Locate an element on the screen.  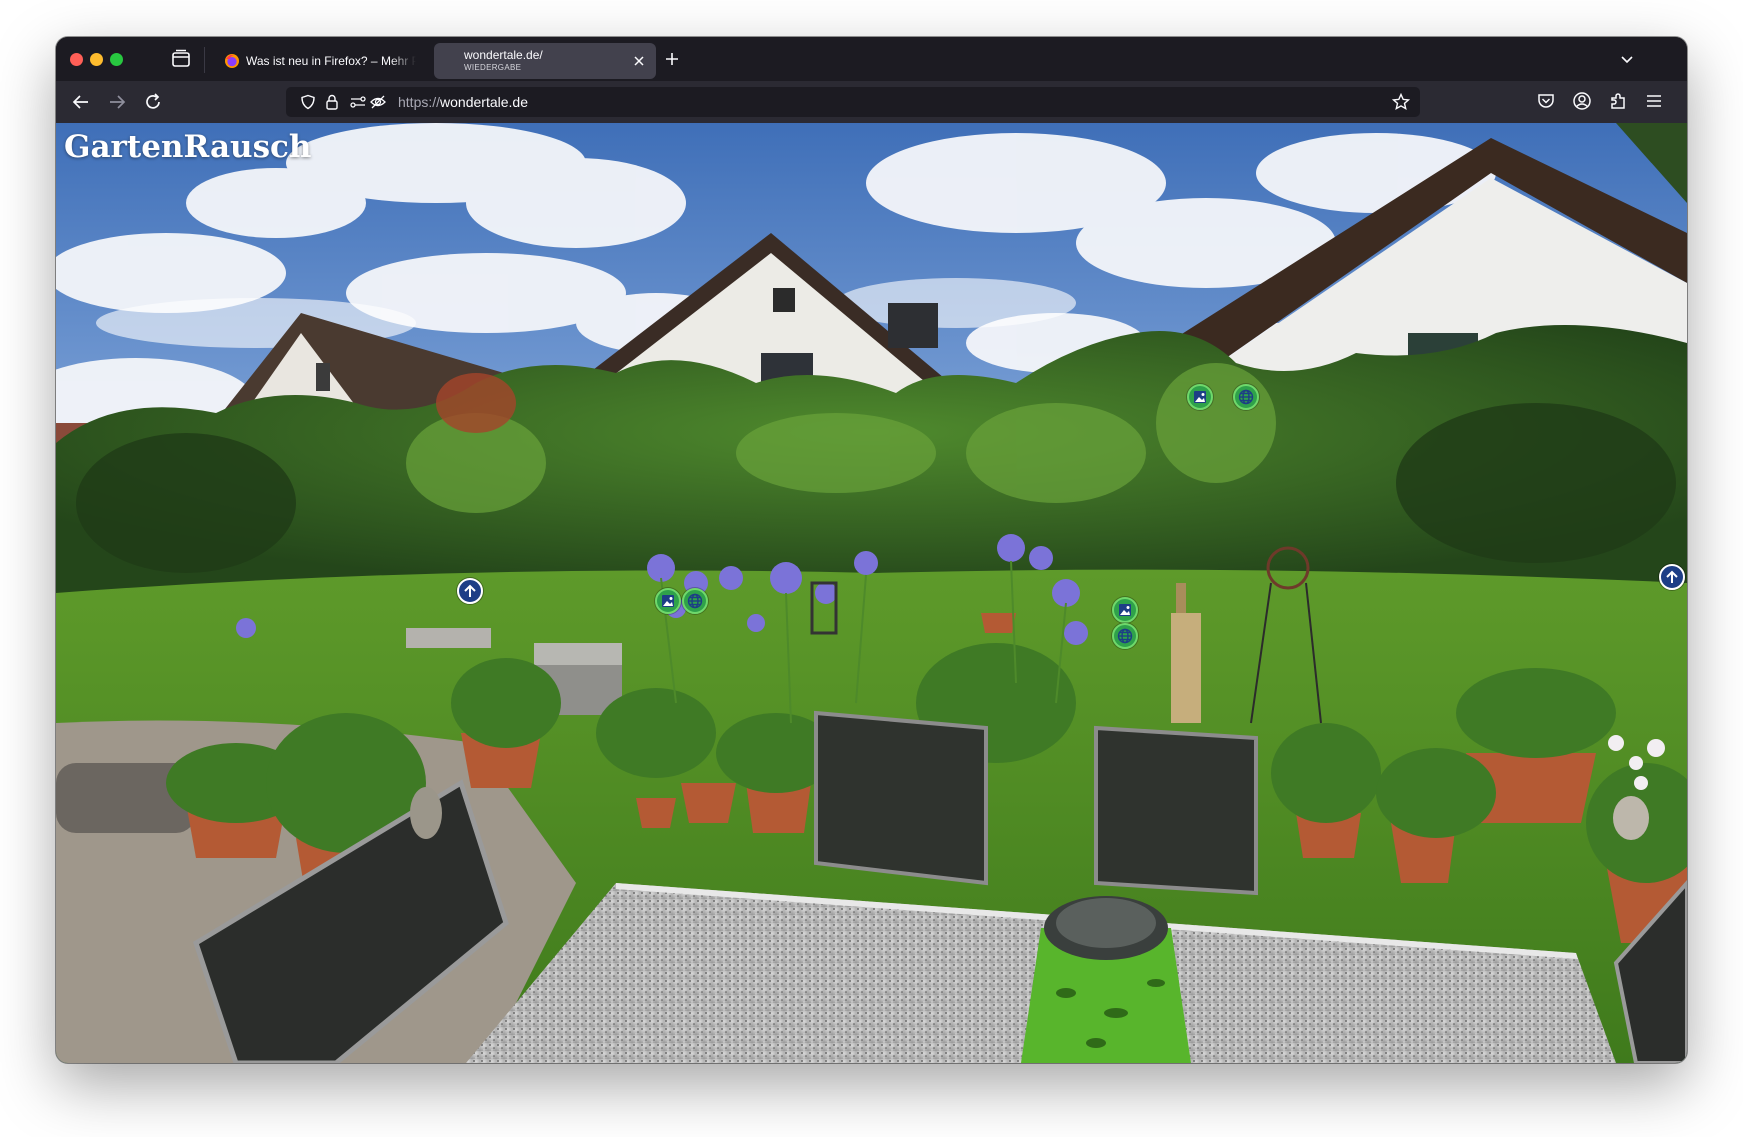
url-text: https://wondertale.de is located at coordinates (463, 102).